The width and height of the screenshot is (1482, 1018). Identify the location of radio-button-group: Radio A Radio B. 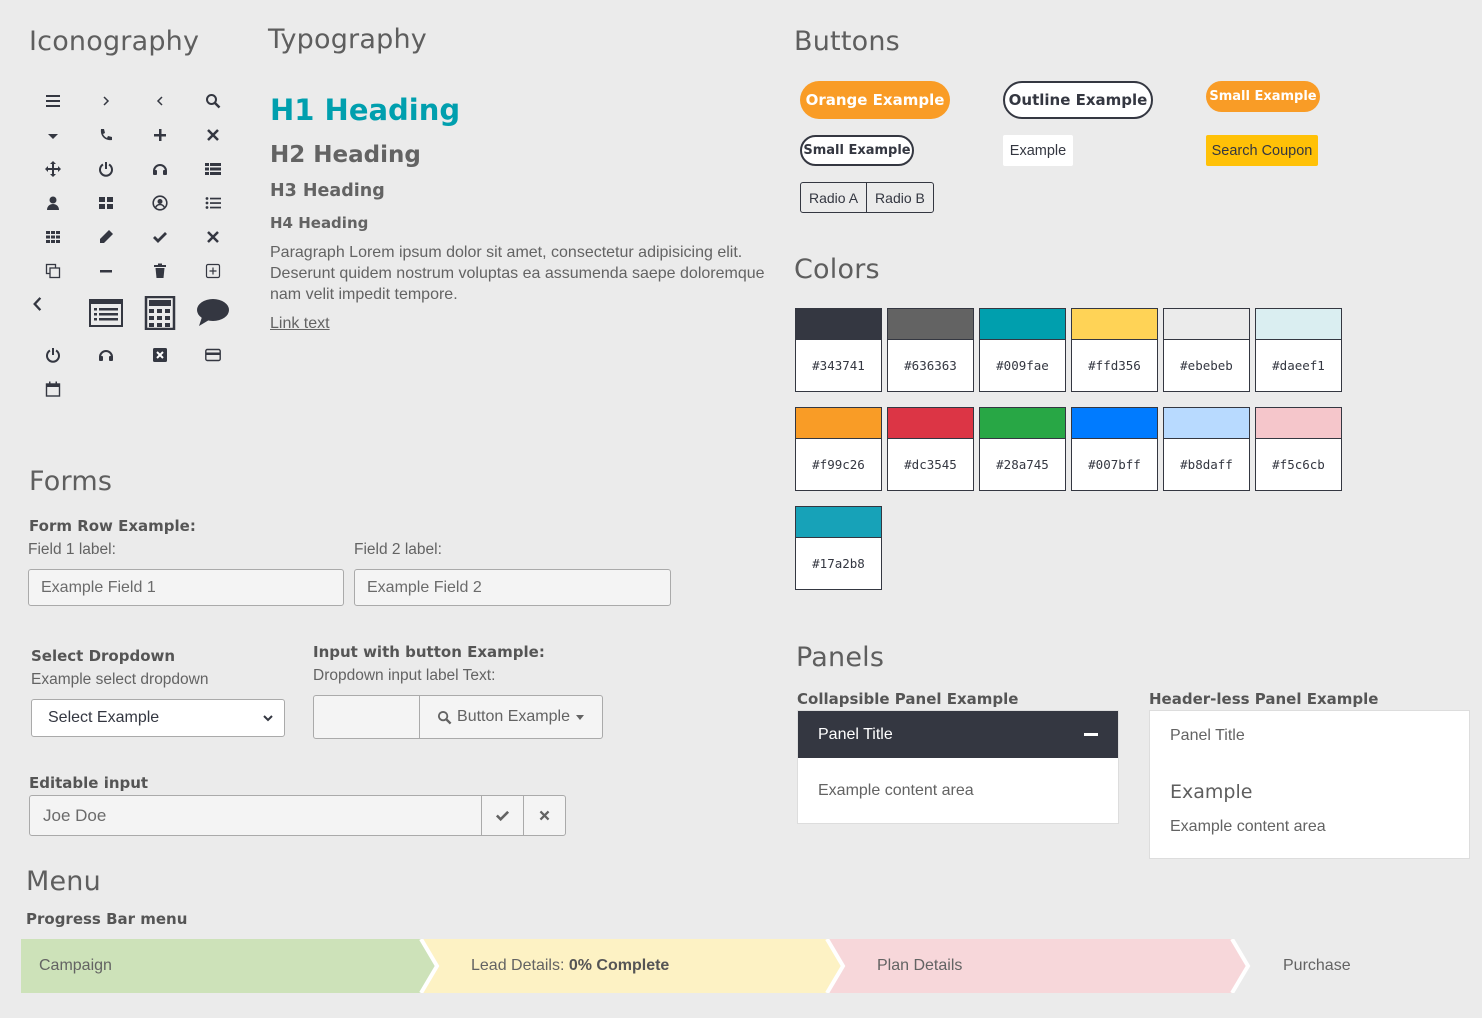
(867, 197).